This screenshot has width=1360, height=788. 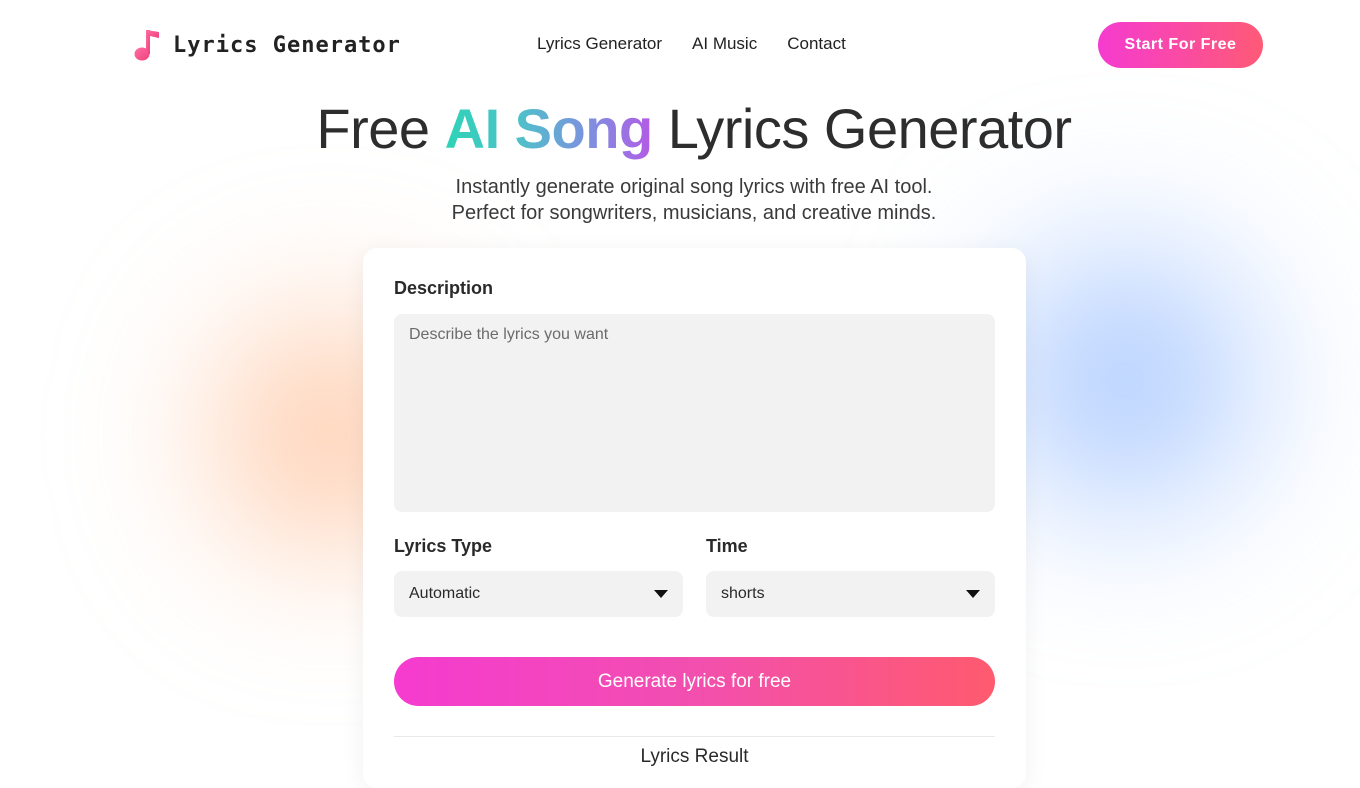 What do you see at coordinates (694, 413) in the screenshot?
I see `description-input` at bounding box center [694, 413].